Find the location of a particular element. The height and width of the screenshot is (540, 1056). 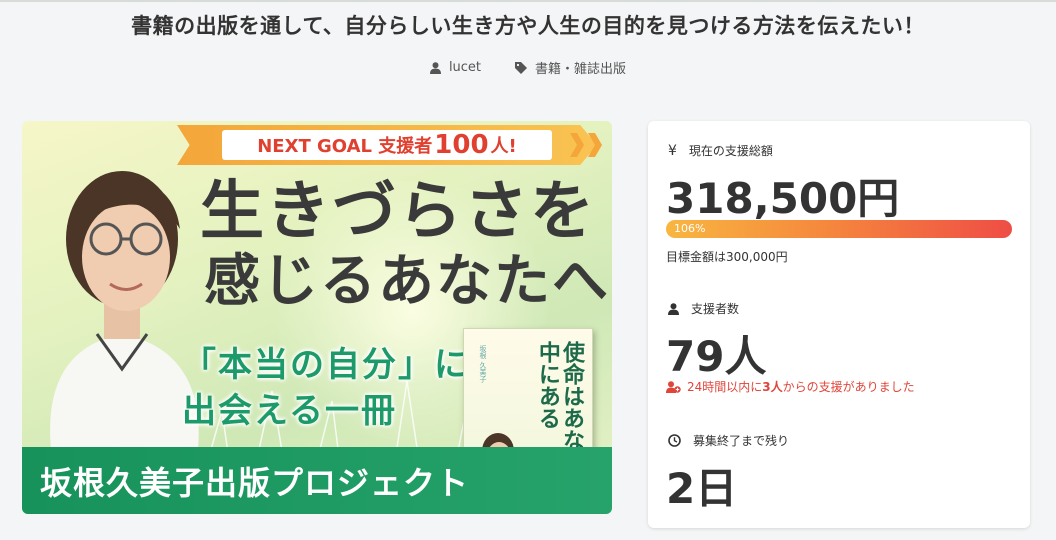

project-meta: lucet 書籍・雑誌出版 is located at coordinates (528, 67).